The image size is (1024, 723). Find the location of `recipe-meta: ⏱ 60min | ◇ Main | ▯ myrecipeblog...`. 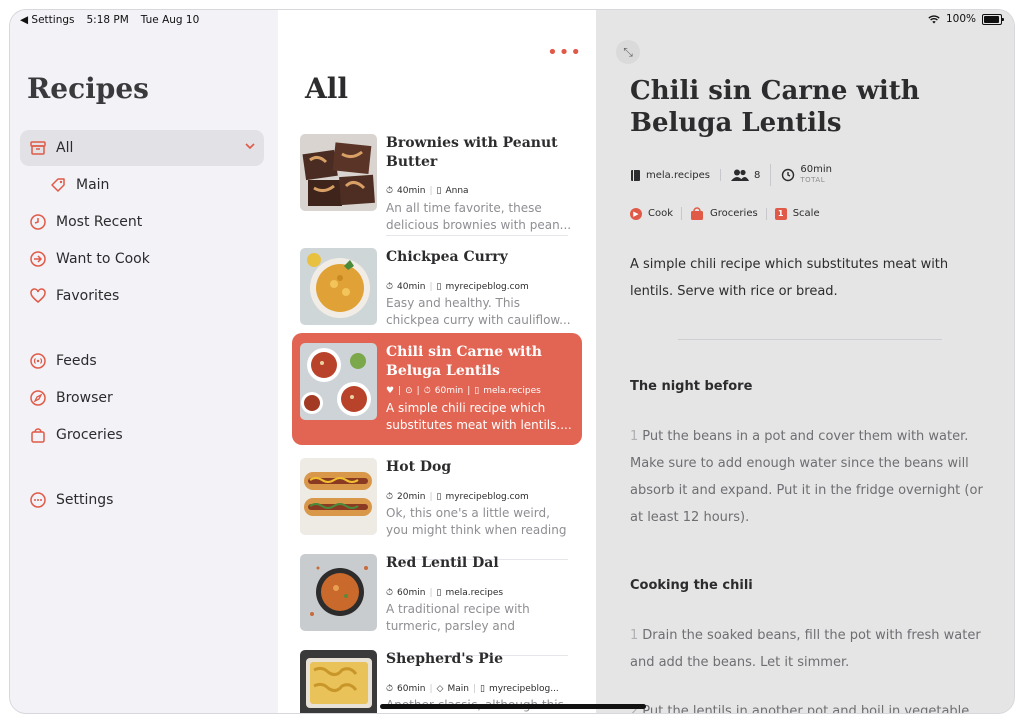

recipe-meta: ⏱ 60min | ◇ Main | ▯ myrecipeblog... is located at coordinates (472, 689).